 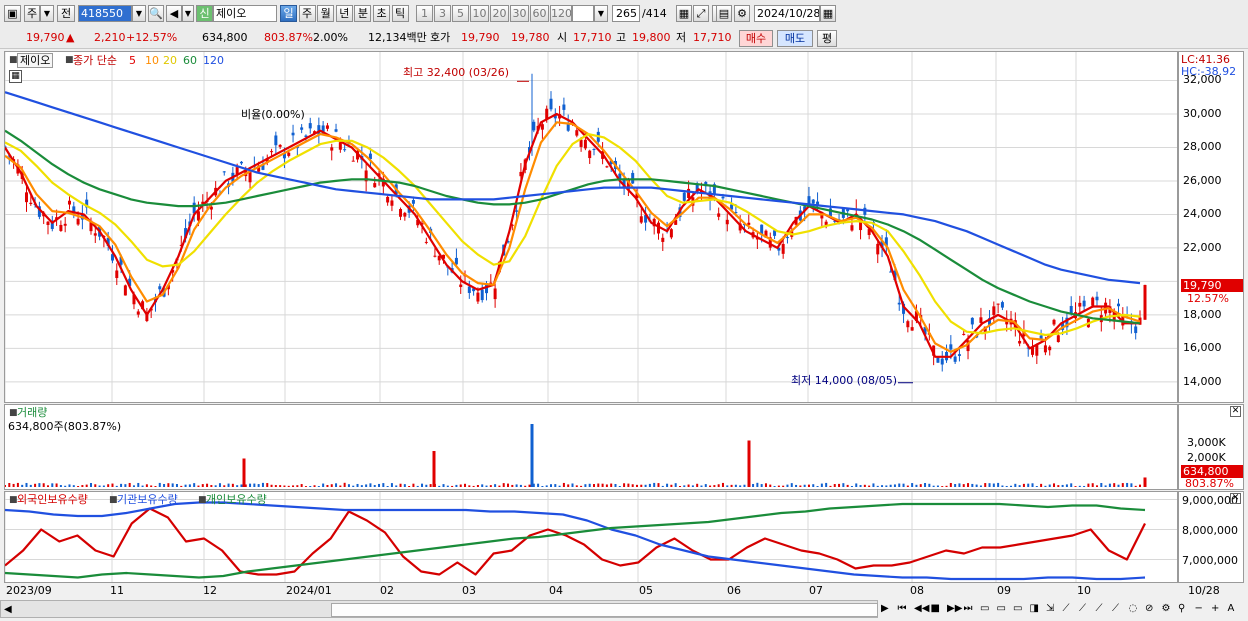 I want to click on buy-button: 매수, so click(x=756, y=38).